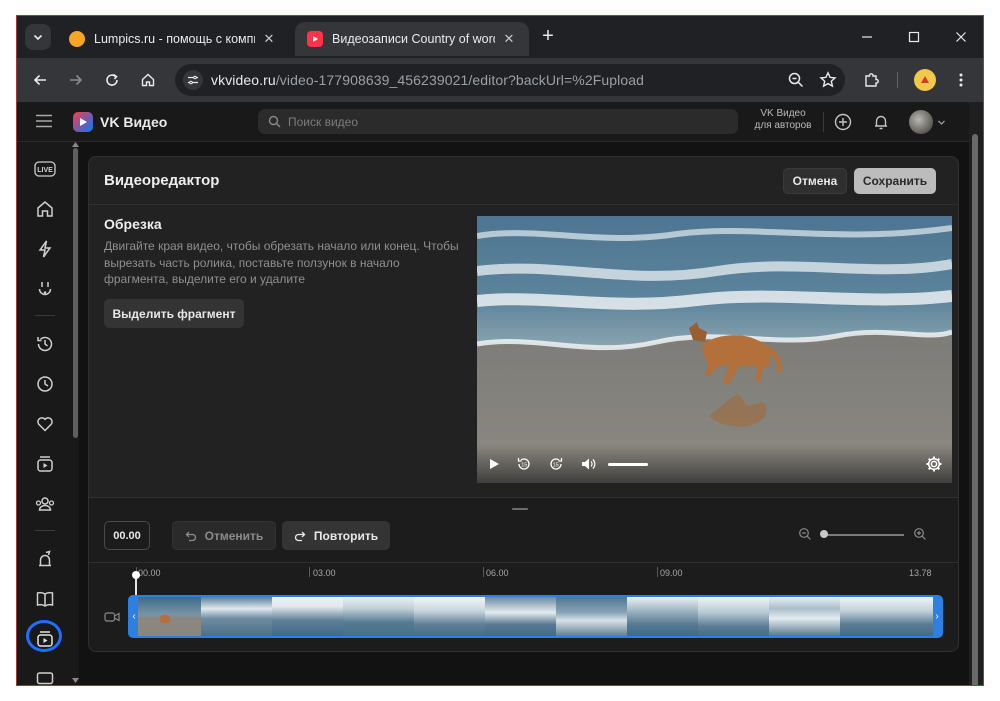 This screenshot has height=701, width=1000. I want to click on profile-button, so click(925, 80).